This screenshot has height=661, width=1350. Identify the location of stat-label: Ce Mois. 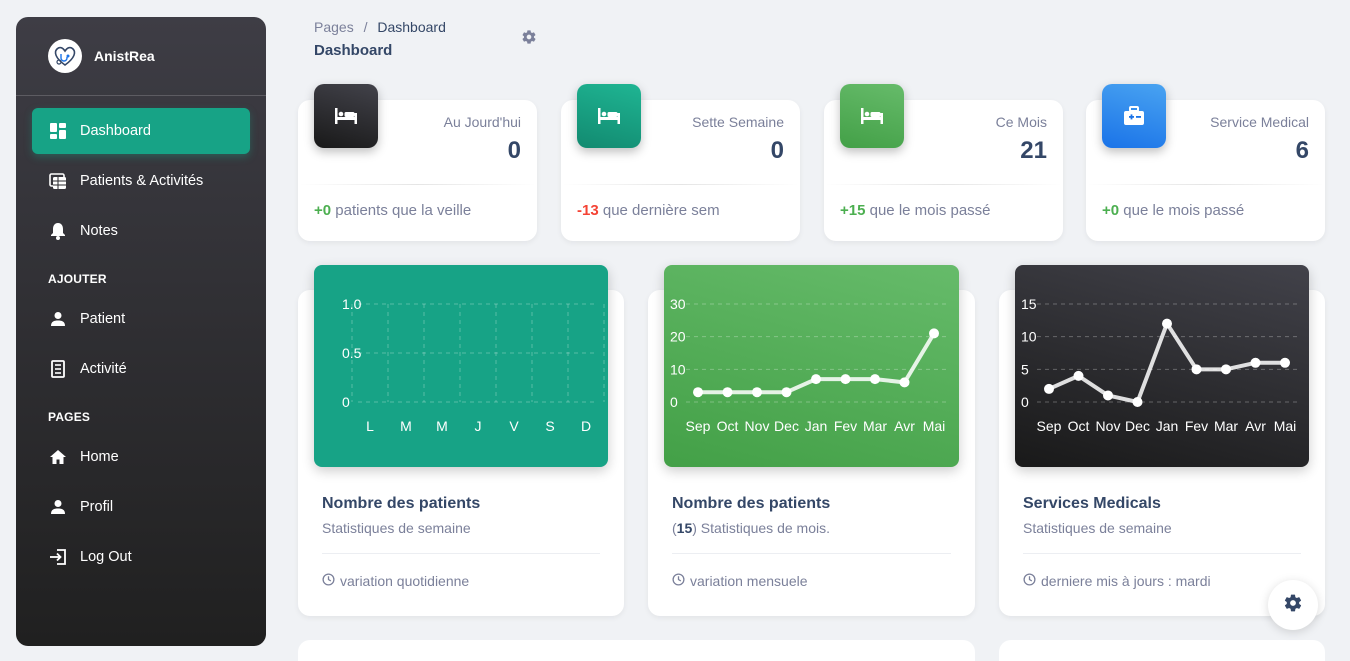
(1021, 122).